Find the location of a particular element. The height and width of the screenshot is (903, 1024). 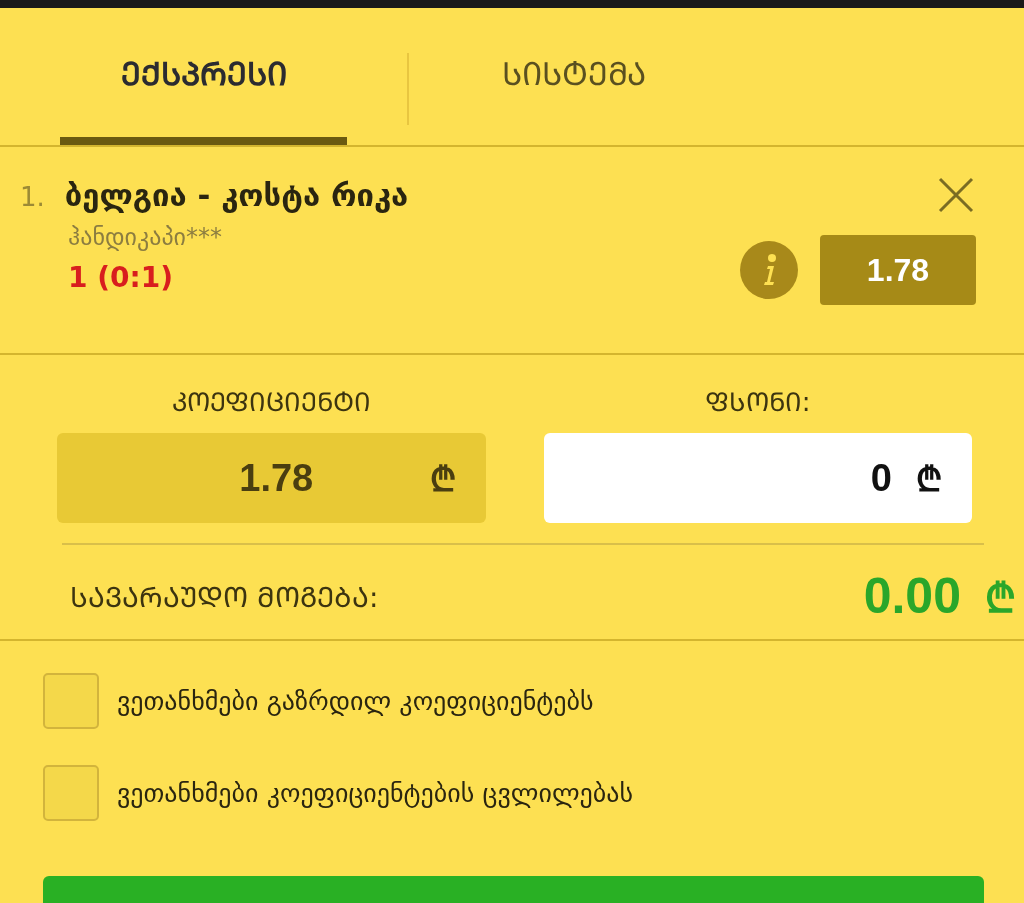

checkbox-label: ვეთანხმები გაზრდილ კოეფიციენტებს is located at coordinates (355, 701).